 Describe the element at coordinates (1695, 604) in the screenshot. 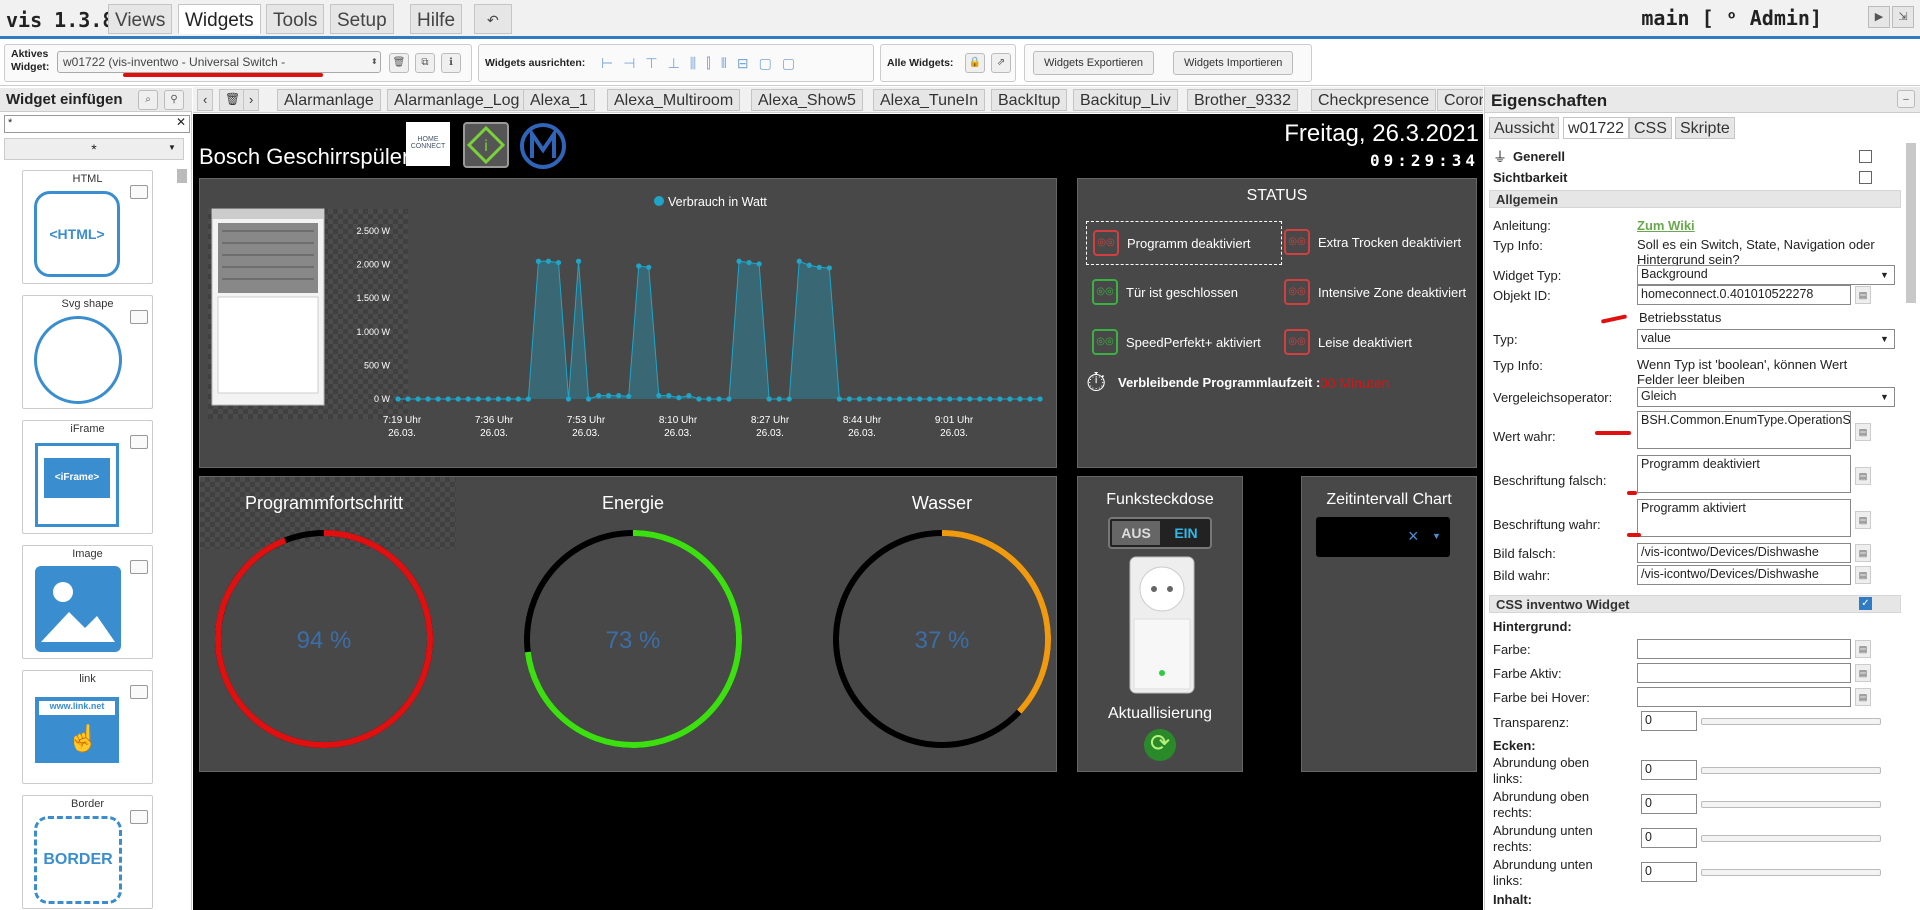

I see `section-css-inventwo: CSS inventwo Widget` at that location.